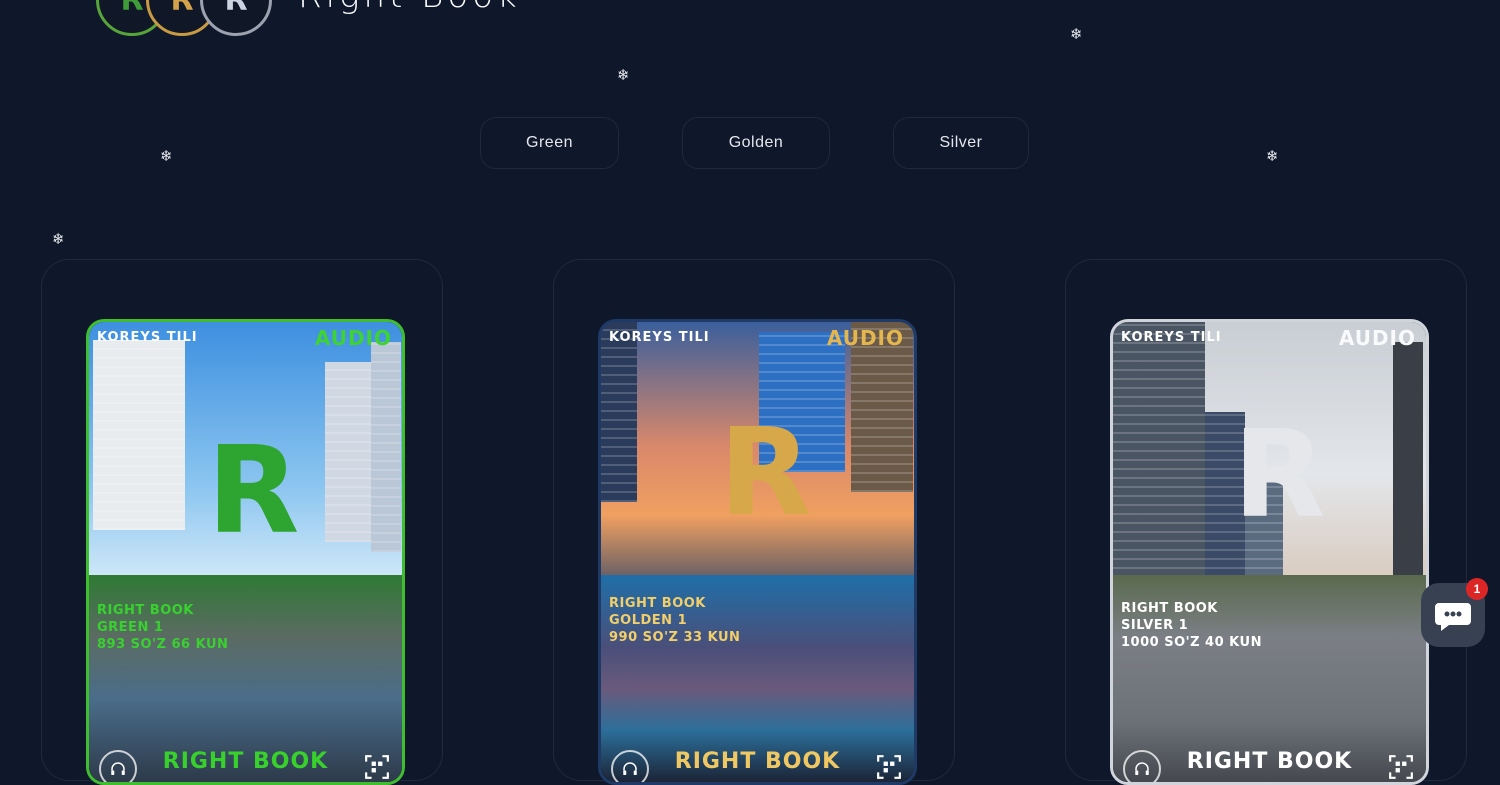  I want to click on notification-badge: 1, so click(1477, 589).